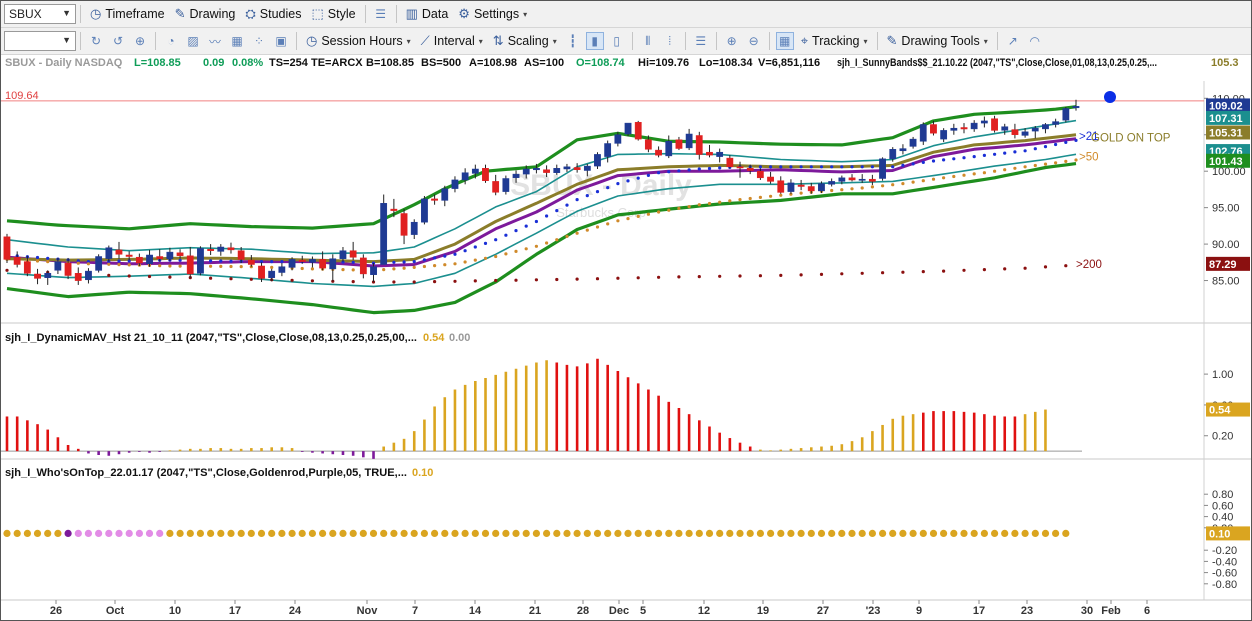 The width and height of the screenshot is (1252, 621). What do you see at coordinates (171, 41) in the screenshot?
I see `gauge-icon: ◔` at bounding box center [171, 41].